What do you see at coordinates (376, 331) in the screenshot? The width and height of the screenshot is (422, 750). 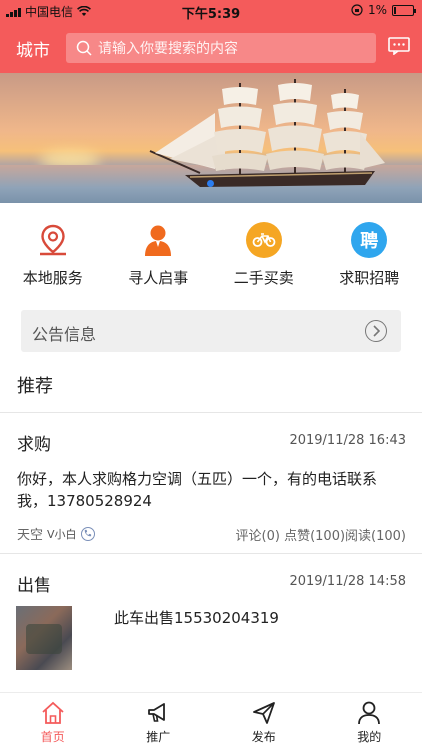 I see `chevron-right-icon` at bounding box center [376, 331].